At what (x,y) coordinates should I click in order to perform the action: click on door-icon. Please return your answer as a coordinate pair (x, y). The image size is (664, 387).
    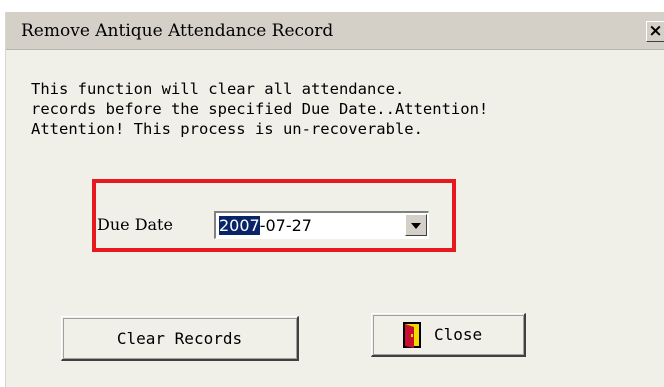
    Looking at the image, I should click on (412, 335).